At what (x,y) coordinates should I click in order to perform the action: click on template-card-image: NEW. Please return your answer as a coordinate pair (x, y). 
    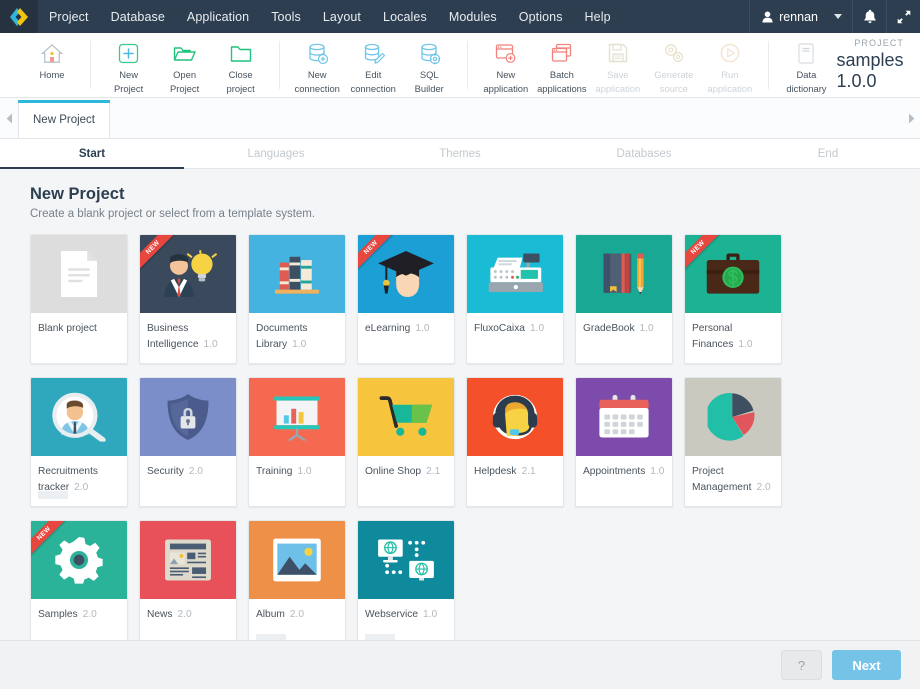
    Looking at the image, I should click on (79, 560).